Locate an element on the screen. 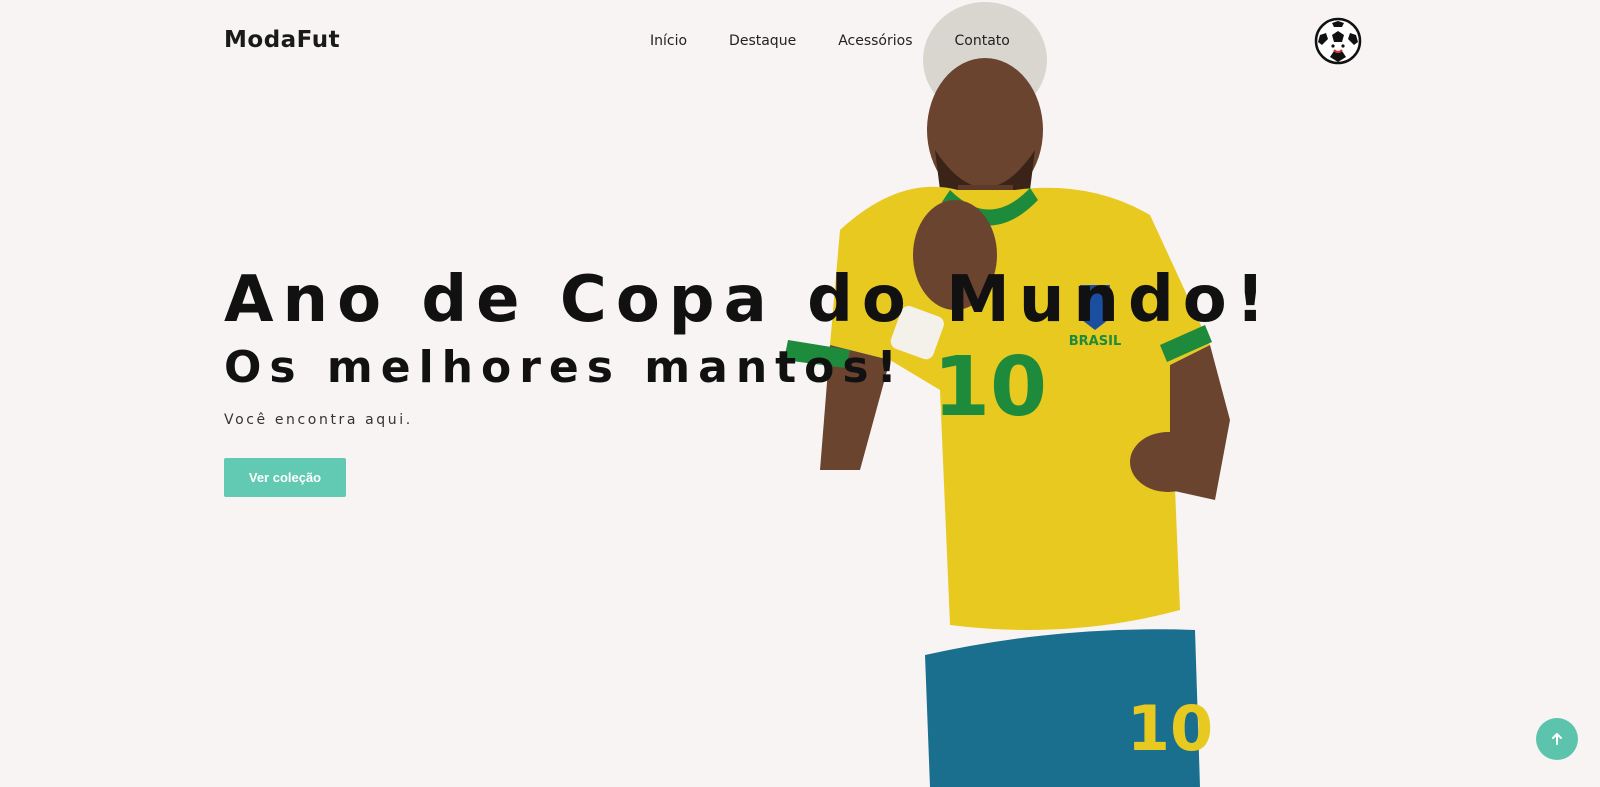 This screenshot has width=1600, height=787. nav-item-contato: Contato is located at coordinates (982, 41).